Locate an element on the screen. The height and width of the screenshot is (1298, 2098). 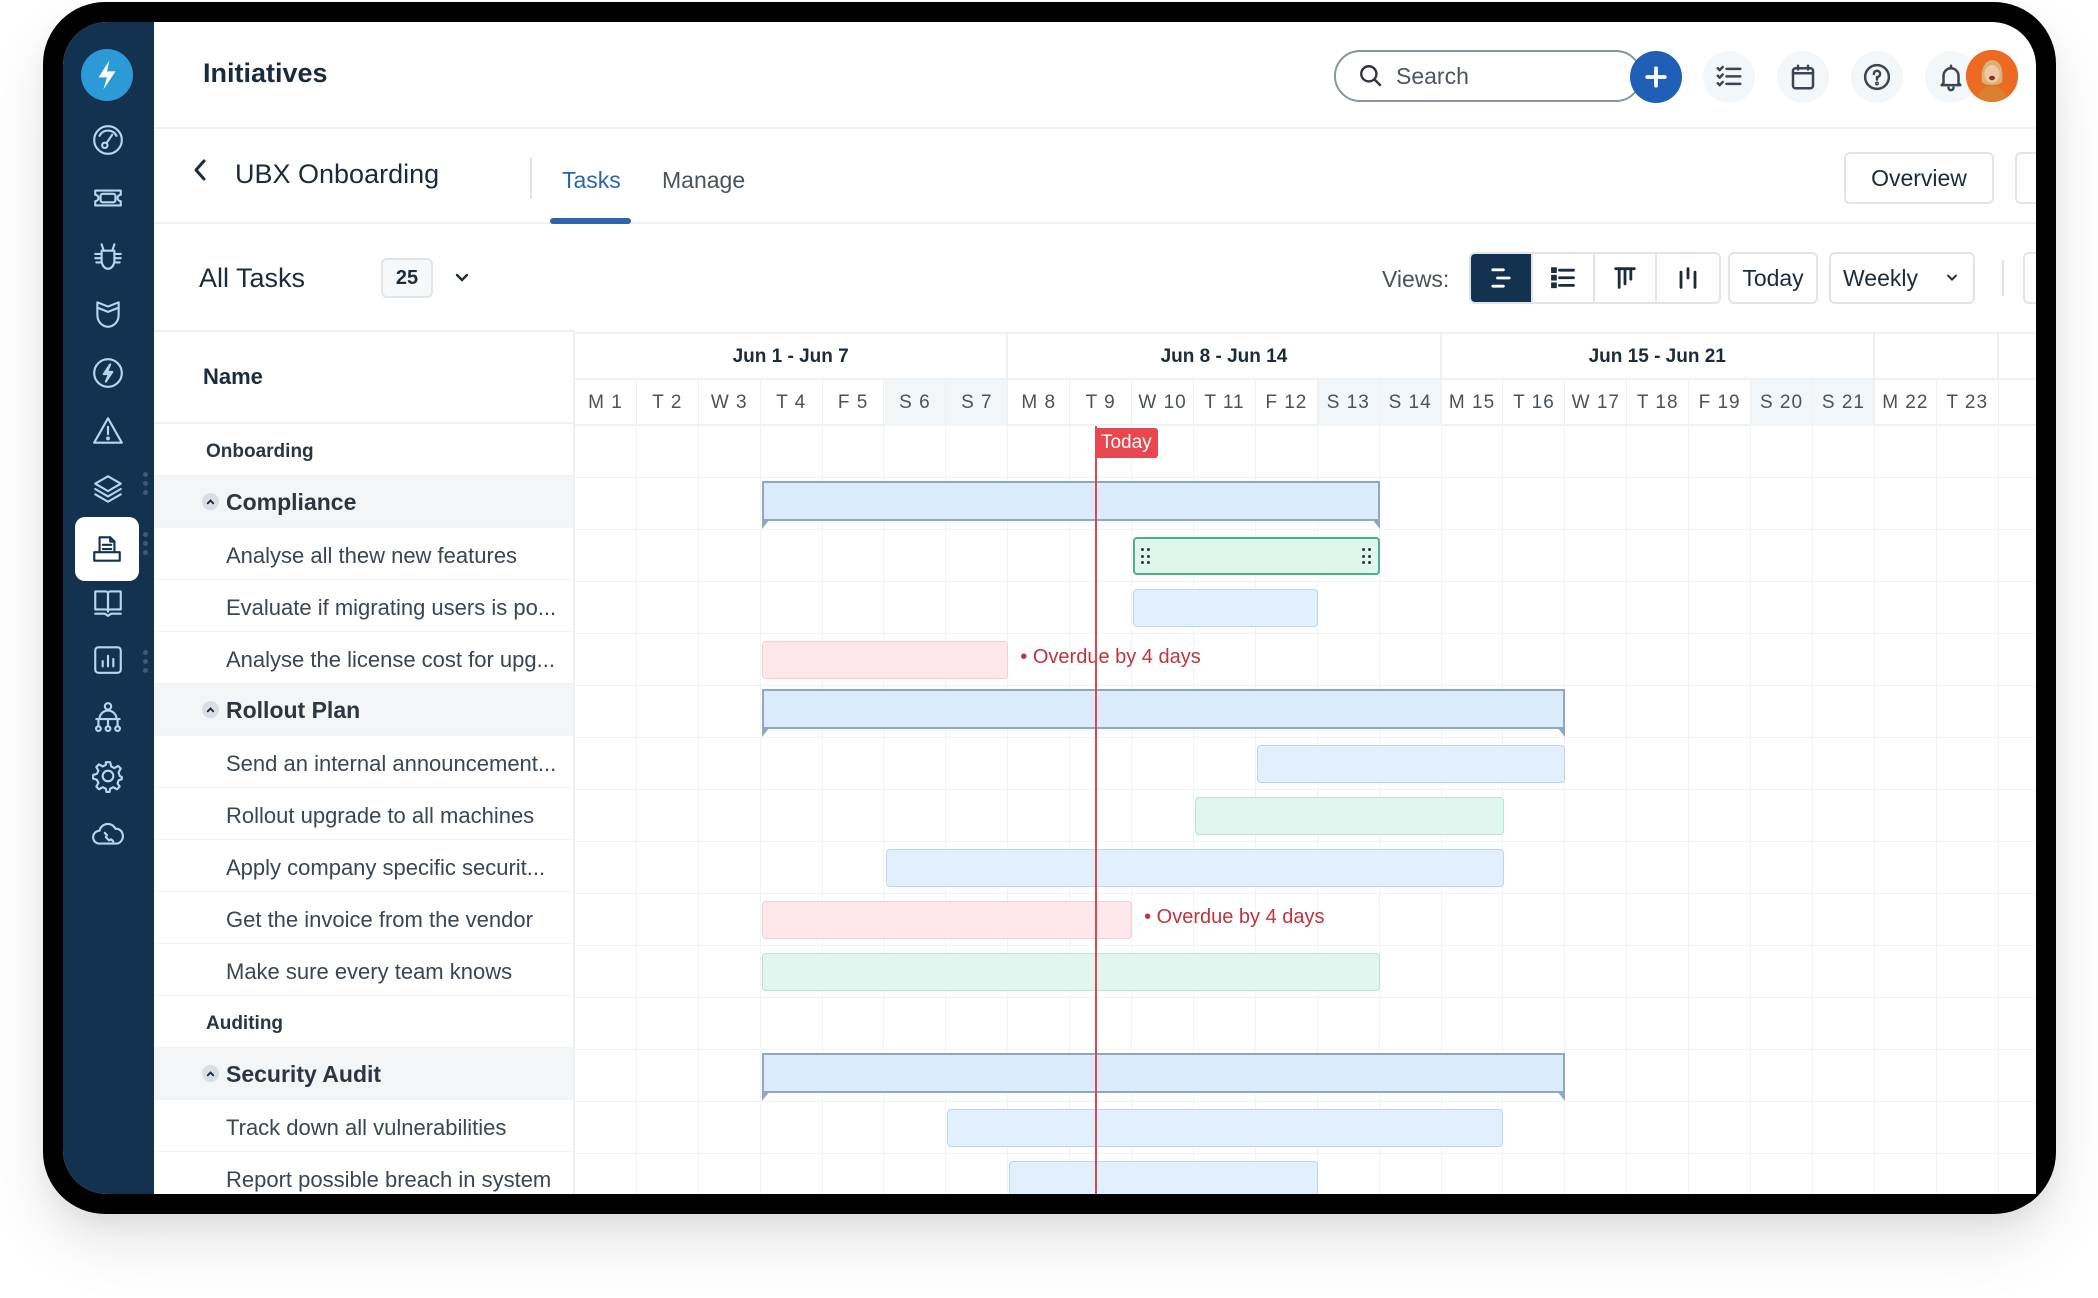
week-header-cell: Jun 8 - Jun 14 is located at coordinates (1225, 357).